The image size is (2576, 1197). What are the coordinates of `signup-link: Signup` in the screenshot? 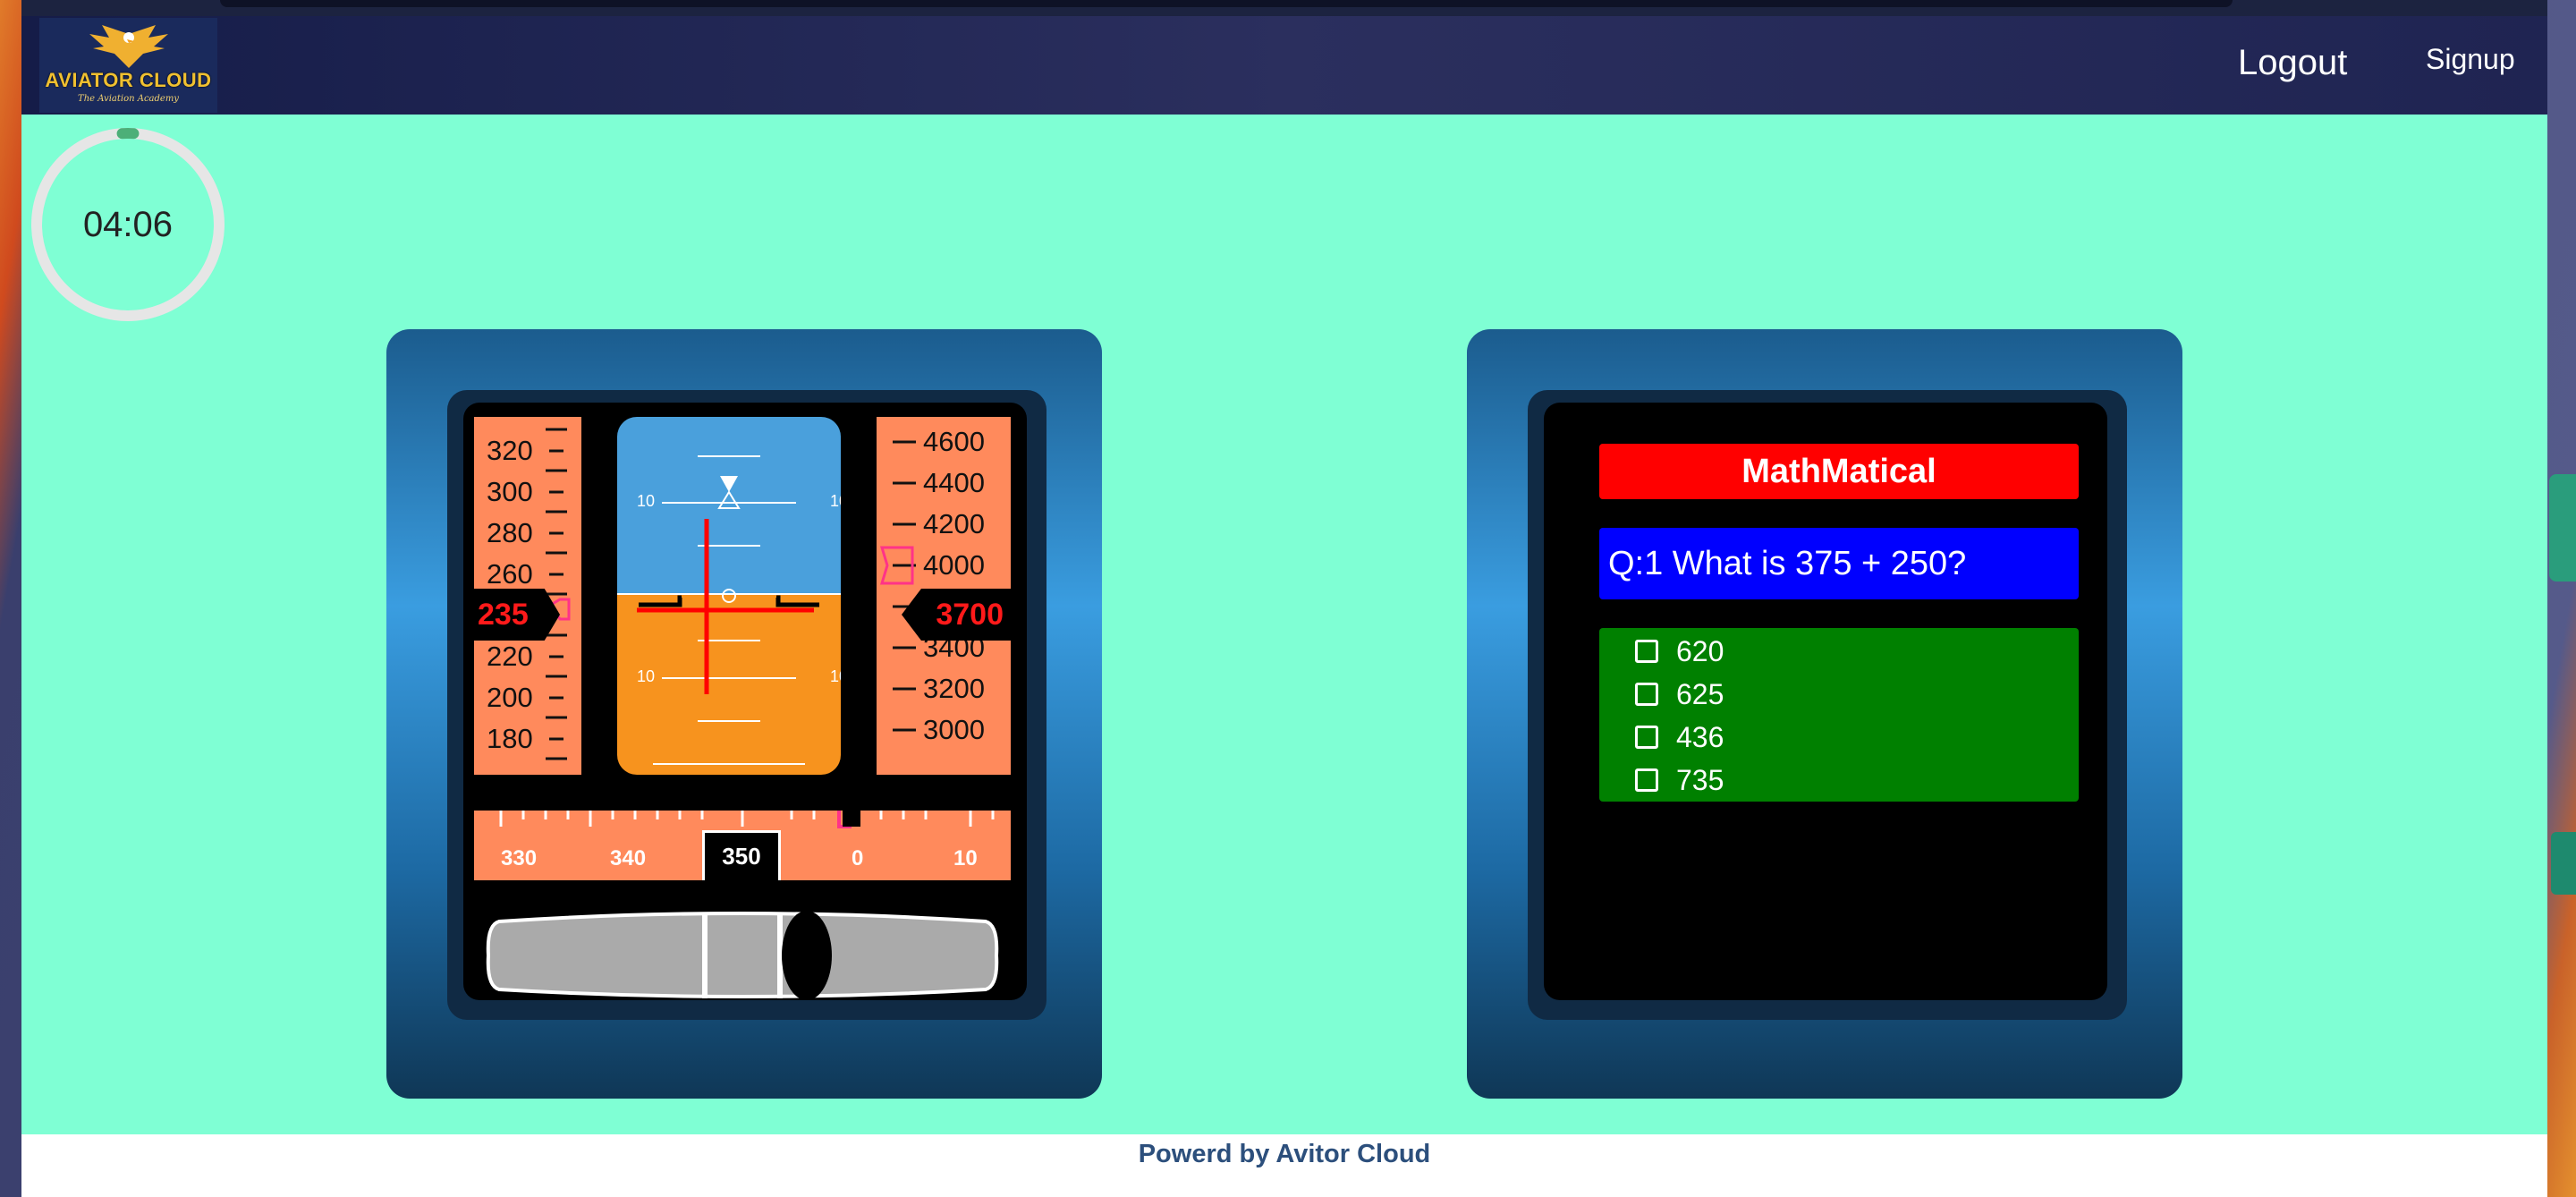 It's located at (2470, 59).